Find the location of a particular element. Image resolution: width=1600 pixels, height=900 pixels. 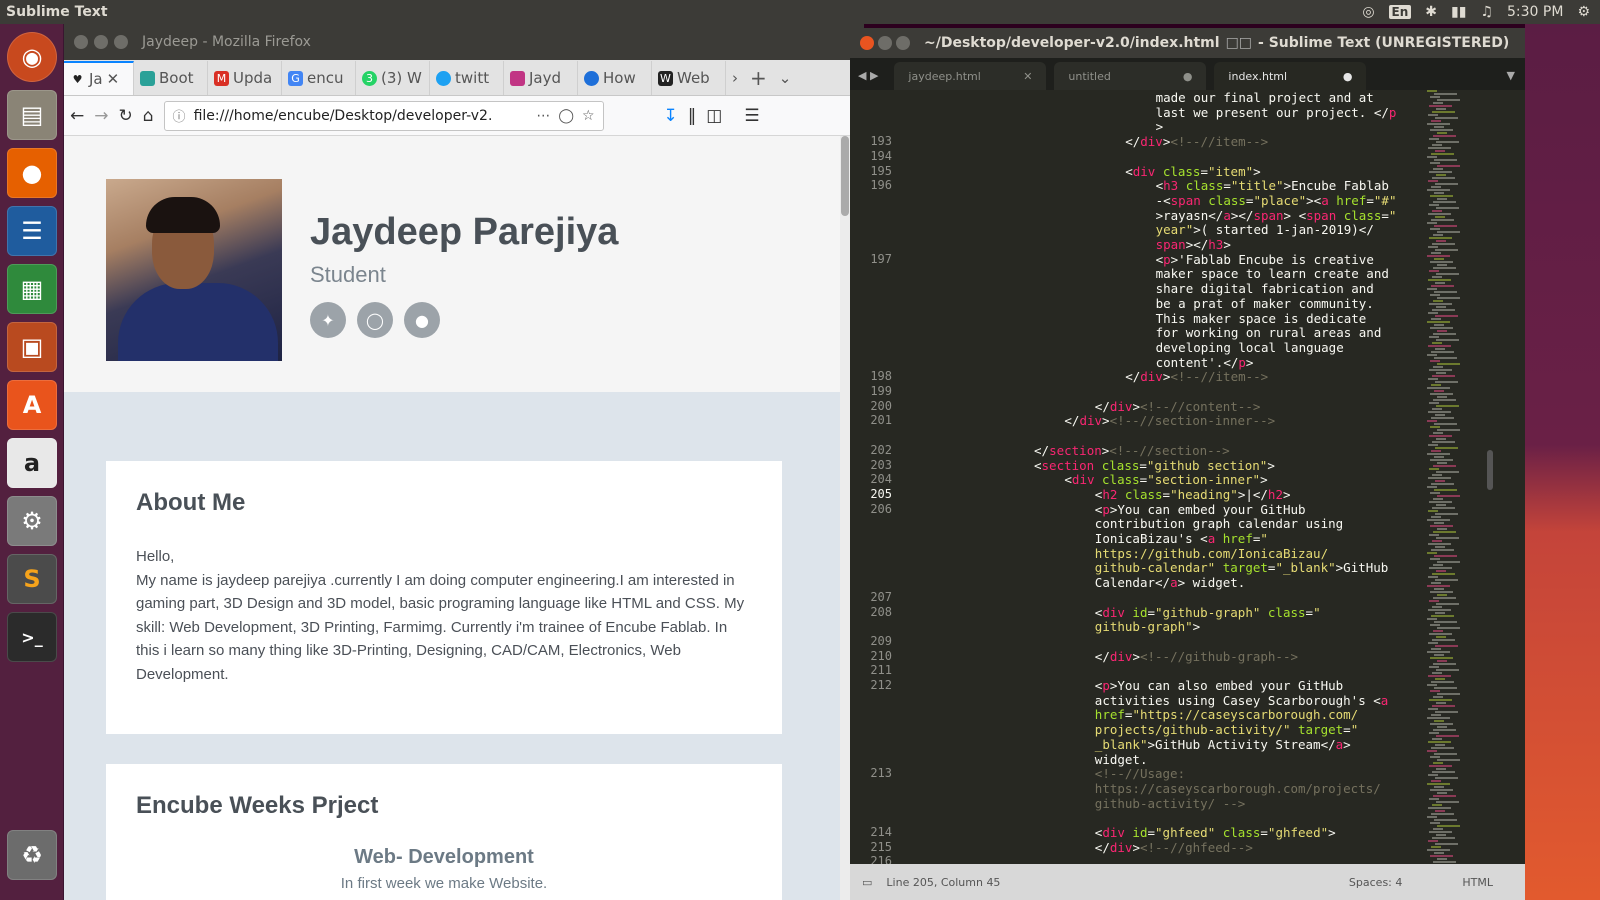

chevron-down-icon: ⌄ is located at coordinates (785, 78).